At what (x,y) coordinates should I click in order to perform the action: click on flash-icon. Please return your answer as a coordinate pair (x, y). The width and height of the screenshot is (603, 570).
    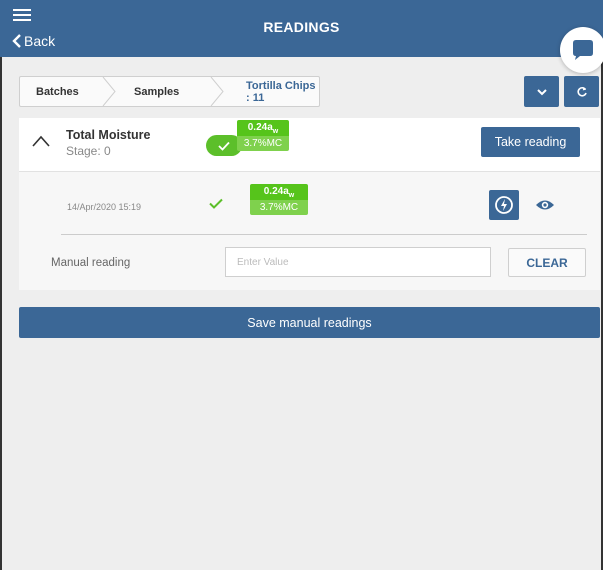
    Looking at the image, I should click on (504, 205).